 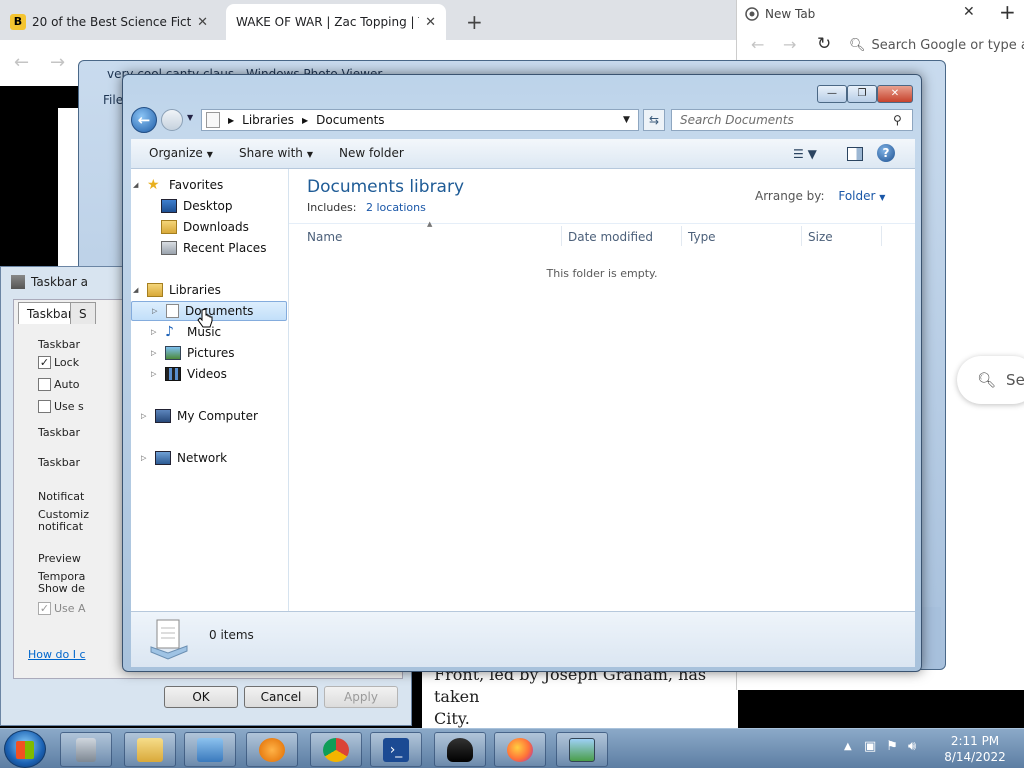 What do you see at coordinates (178, 185) in the screenshot?
I see `nav-favorites: ◢ ★ Favorites` at bounding box center [178, 185].